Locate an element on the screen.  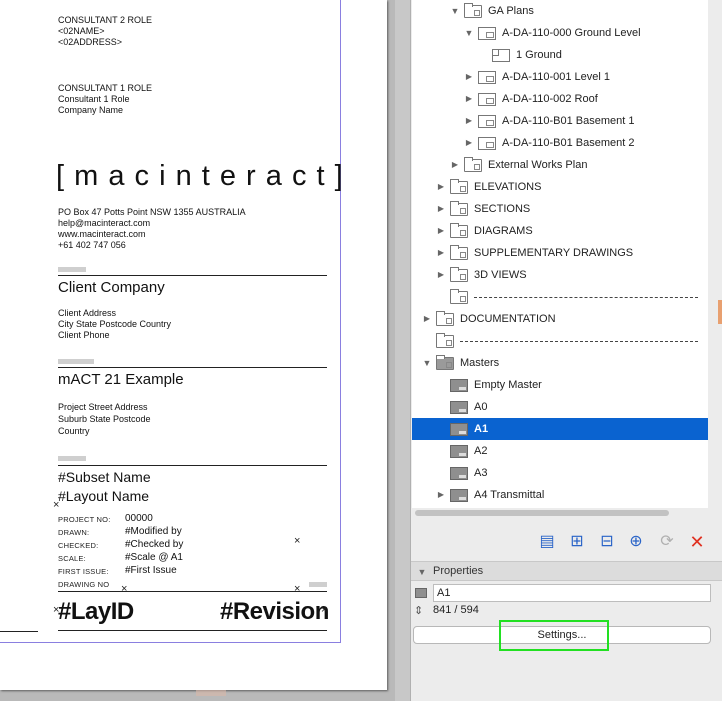
new-layout-icon: ▤ is located at coordinates (547, 541).